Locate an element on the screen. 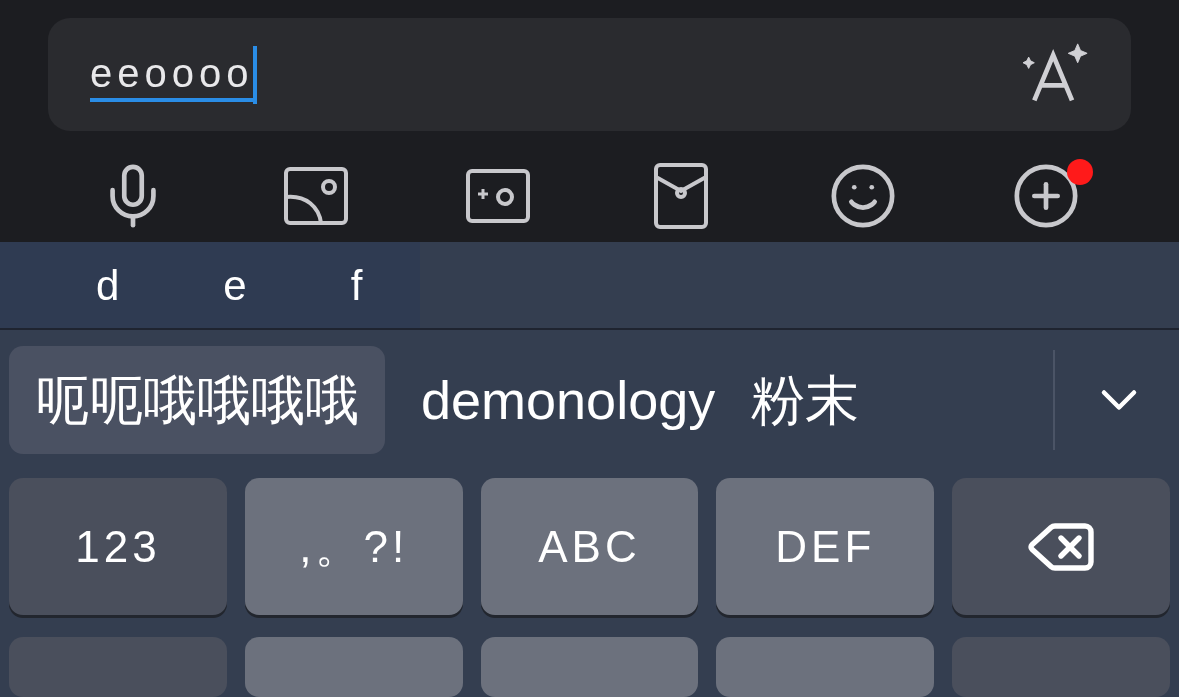  candidate-word: 呃呃哦哦哦哦 is located at coordinates (197, 399).